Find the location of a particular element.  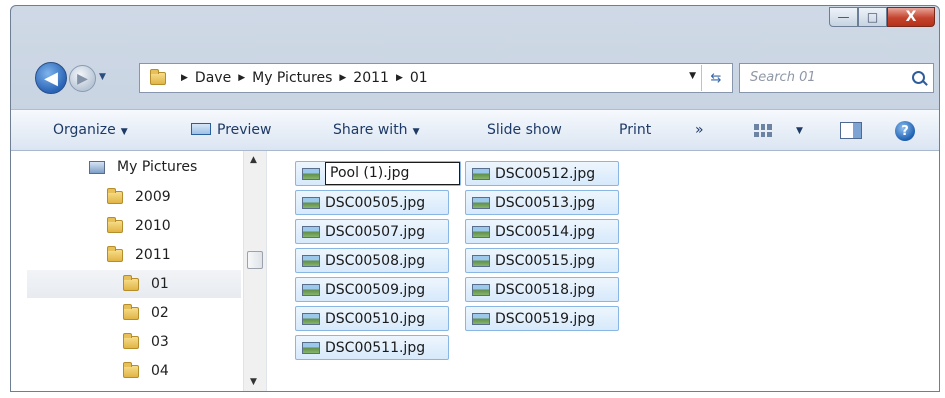

file-item: DSC00519.jpg is located at coordinates (542, 318).